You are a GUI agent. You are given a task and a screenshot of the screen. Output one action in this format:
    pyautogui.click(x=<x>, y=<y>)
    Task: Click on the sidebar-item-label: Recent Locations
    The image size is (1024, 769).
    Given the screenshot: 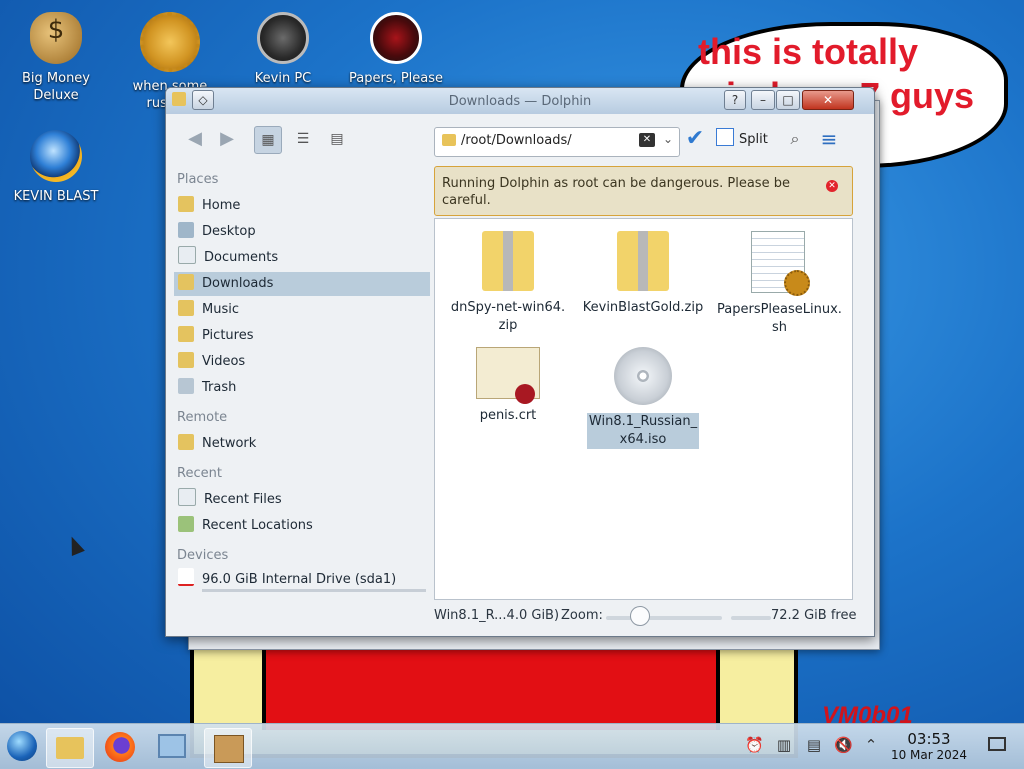 What is the action you would take?
    pyautogui.click(x=257, y=525)
    